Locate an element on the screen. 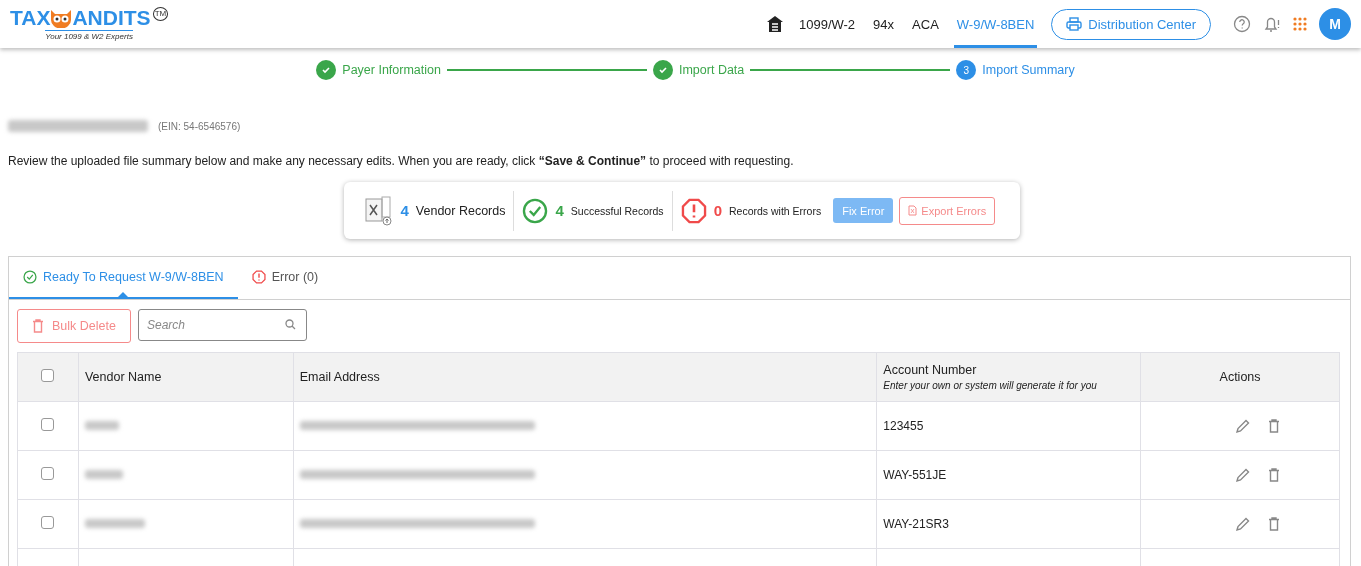  file-icon is located at coordinates (913, 210).